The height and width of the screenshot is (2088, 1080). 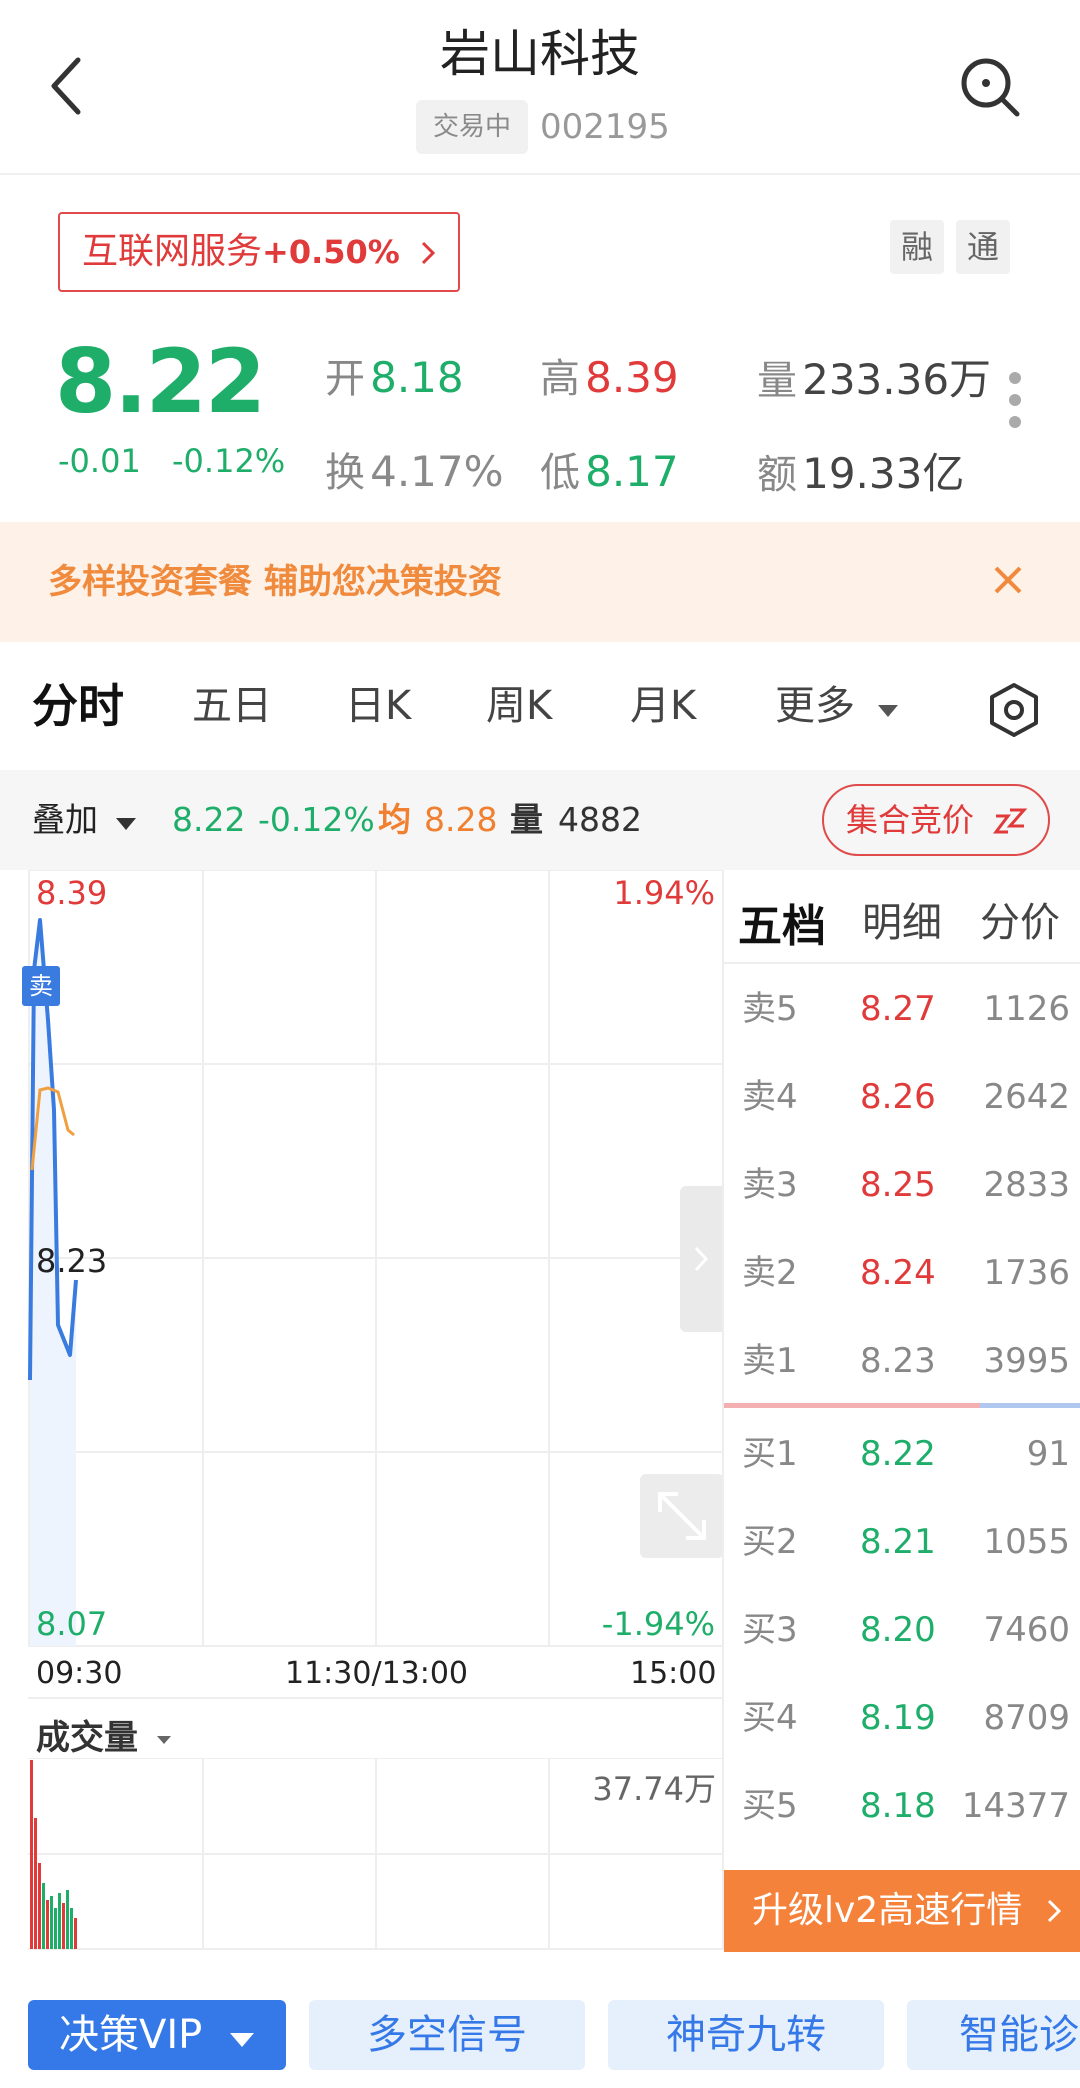 I want to click on tab-price-distribution: 分价, so click(x=1020, y=919).